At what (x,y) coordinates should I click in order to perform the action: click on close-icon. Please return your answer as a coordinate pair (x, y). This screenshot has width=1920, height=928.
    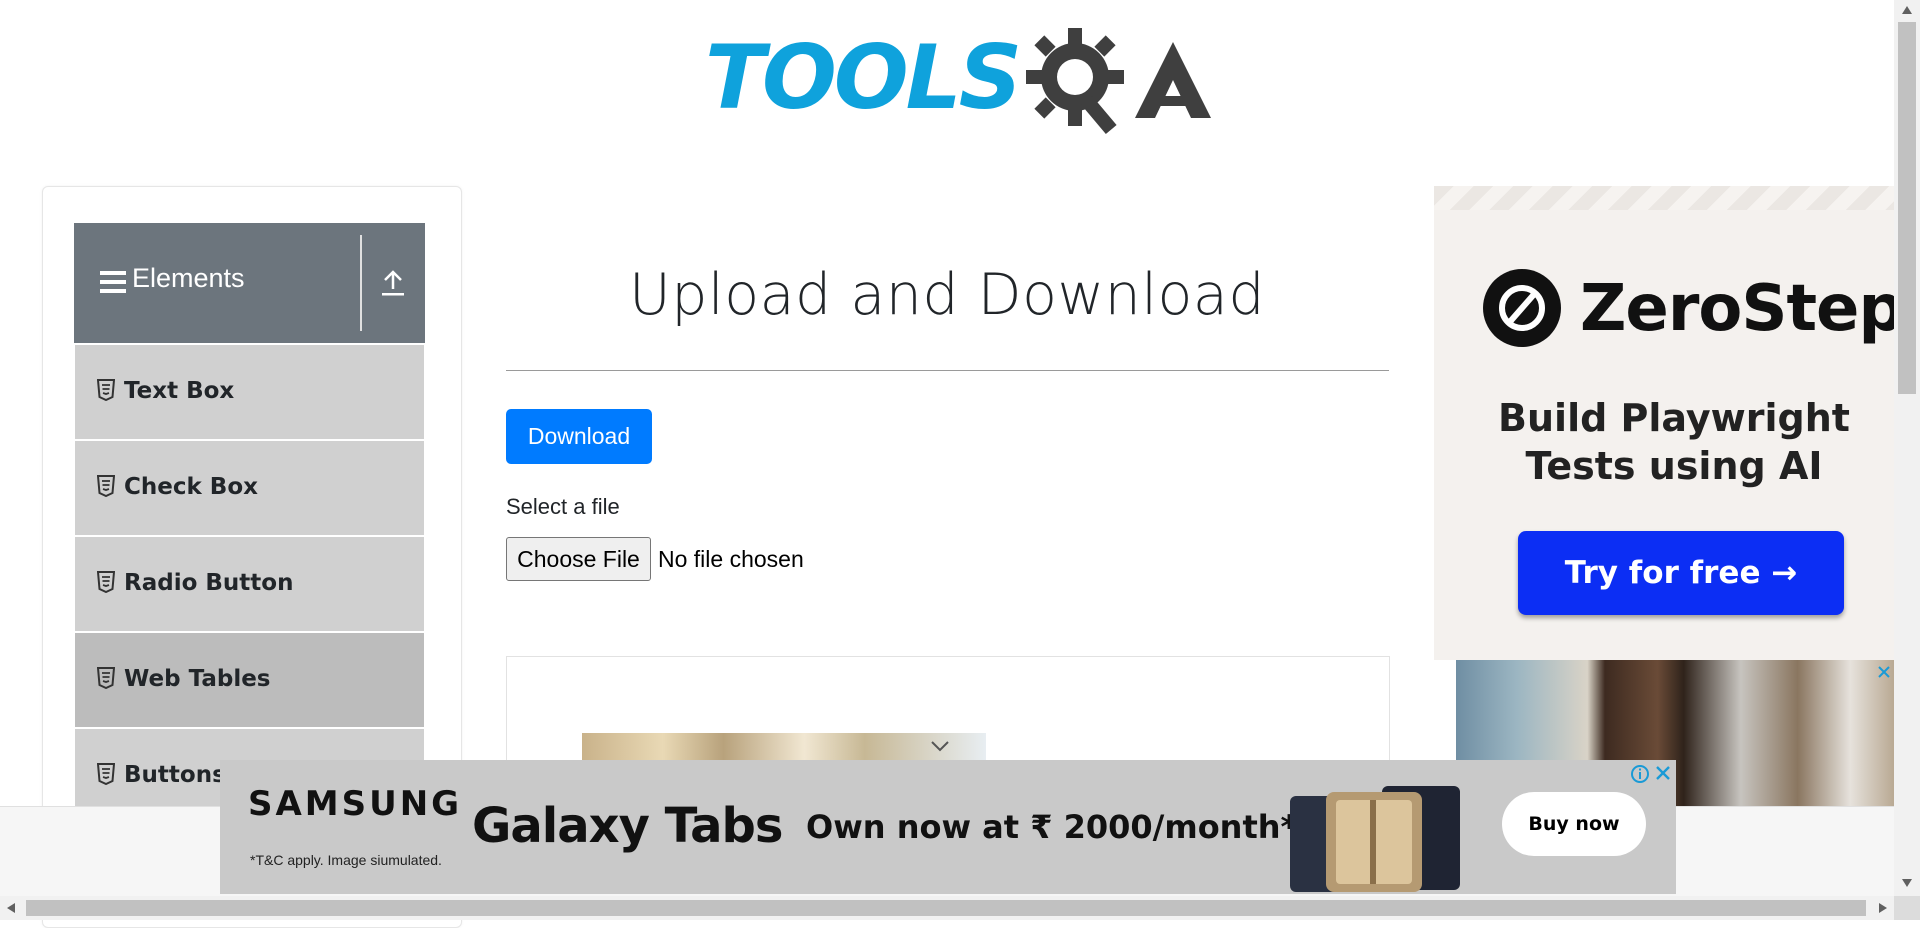
    Looking at the image, I should click on (1663, 773).